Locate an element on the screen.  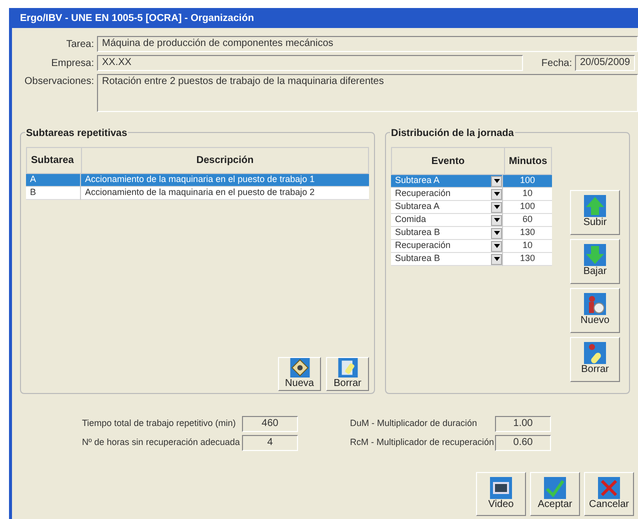
screen-icon is located at coordinates (501, 487).